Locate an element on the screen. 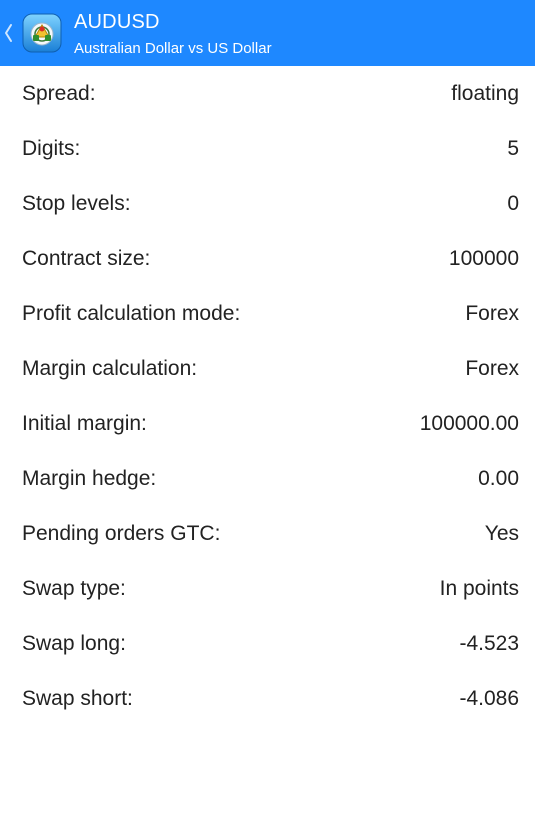 This screenshot has width=535, height=834. property-label: Swap long: is located at coordinates (74, 643).